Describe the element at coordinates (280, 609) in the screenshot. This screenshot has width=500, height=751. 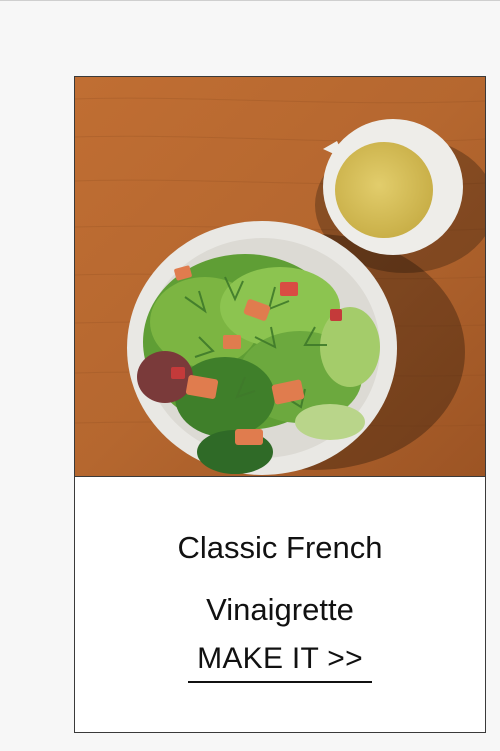
I see `recipe-title-line-2: Vinaigrette` at that location.